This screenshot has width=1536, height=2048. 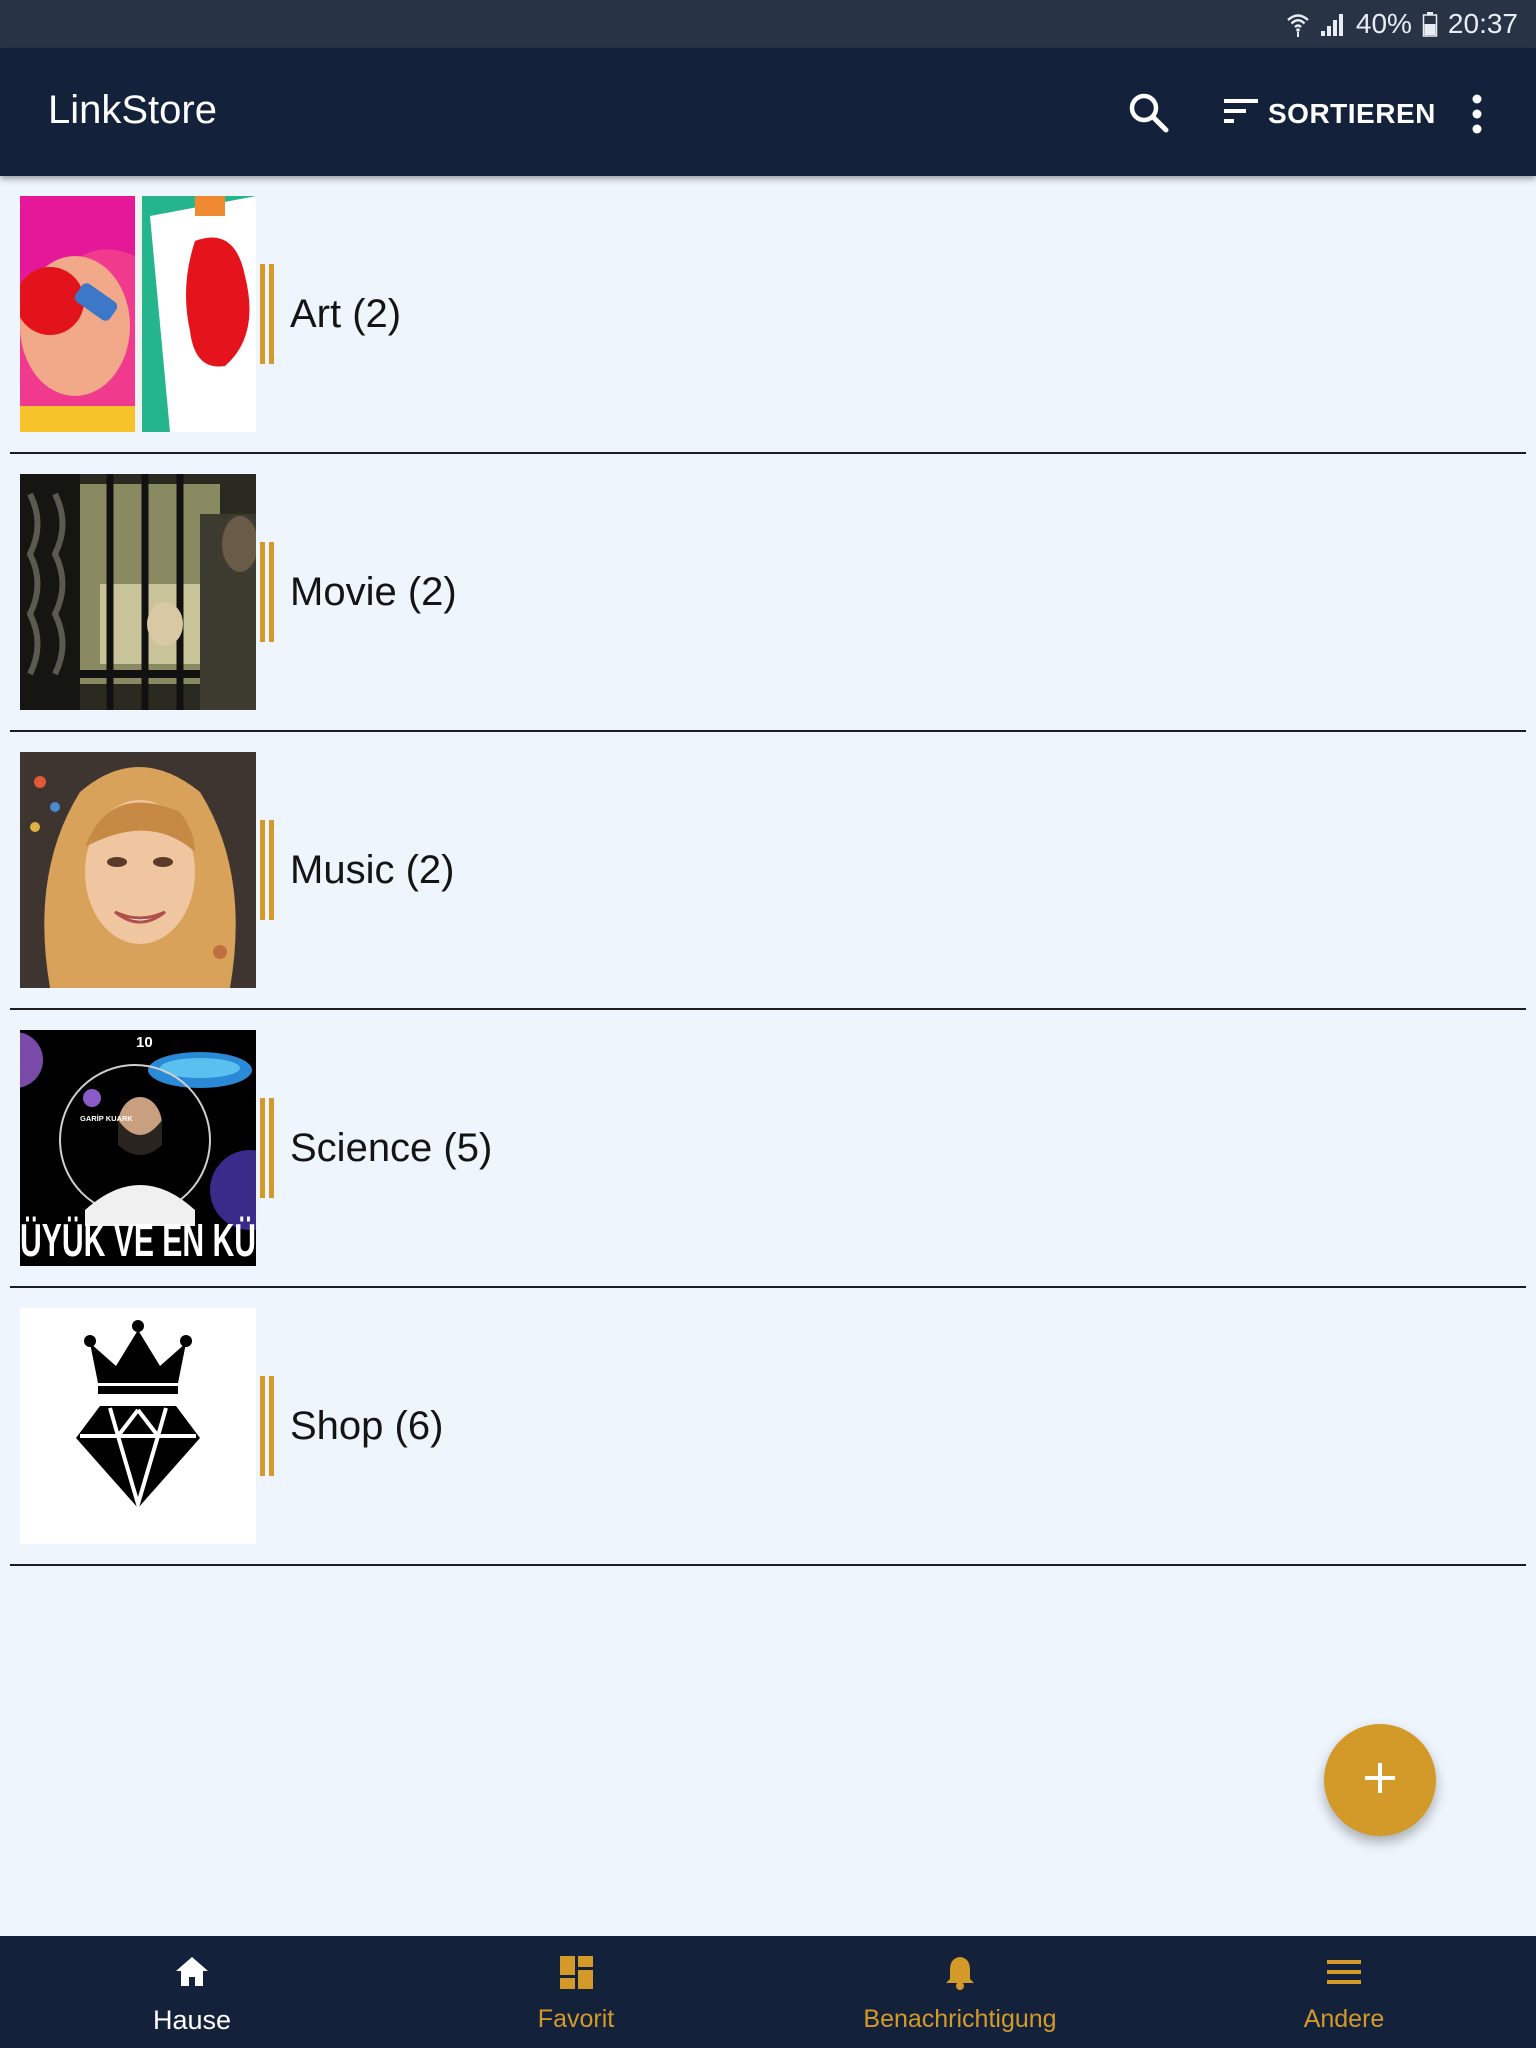 I want to click on nav-label: Andere, so click(x=1344, y=2019).